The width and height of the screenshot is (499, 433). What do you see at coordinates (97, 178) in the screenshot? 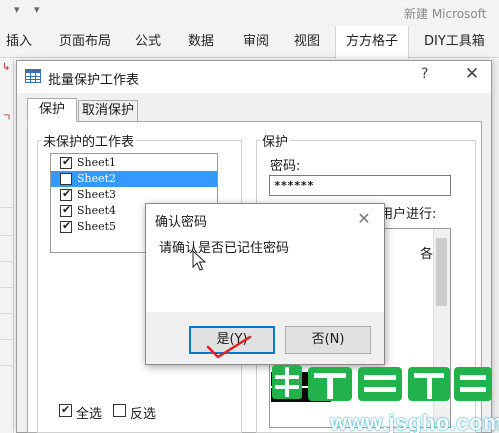
I see `sheet-name: Sheet2` at bounding box center [97, 178].